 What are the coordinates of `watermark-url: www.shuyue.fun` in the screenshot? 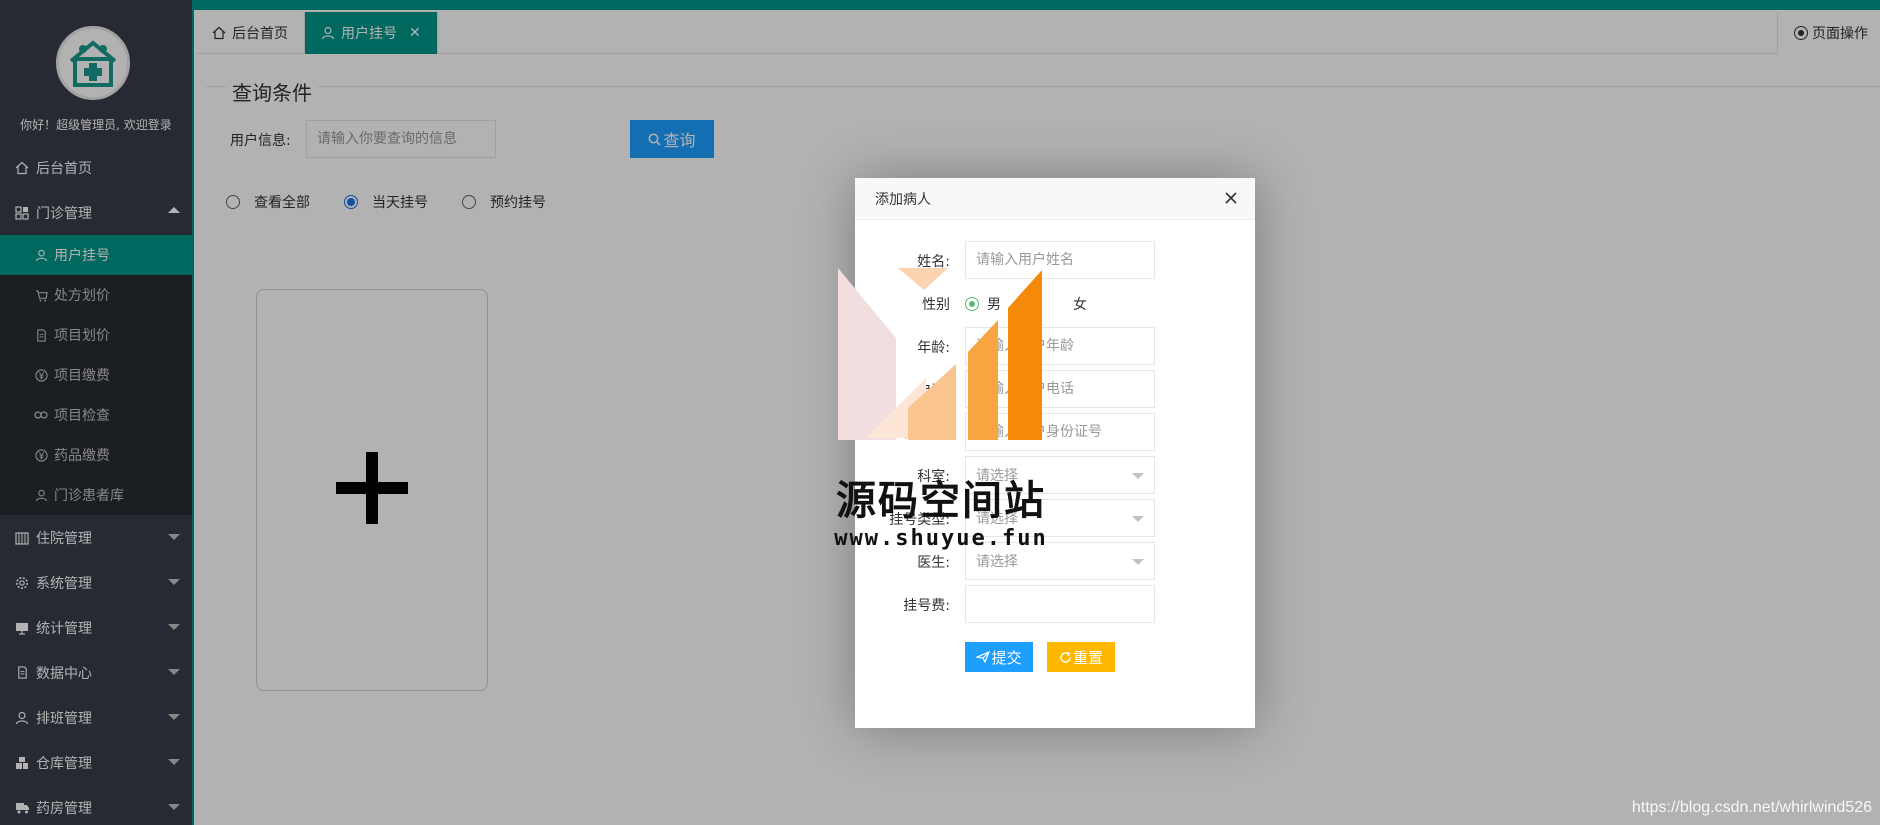 It's located at (941, 538).